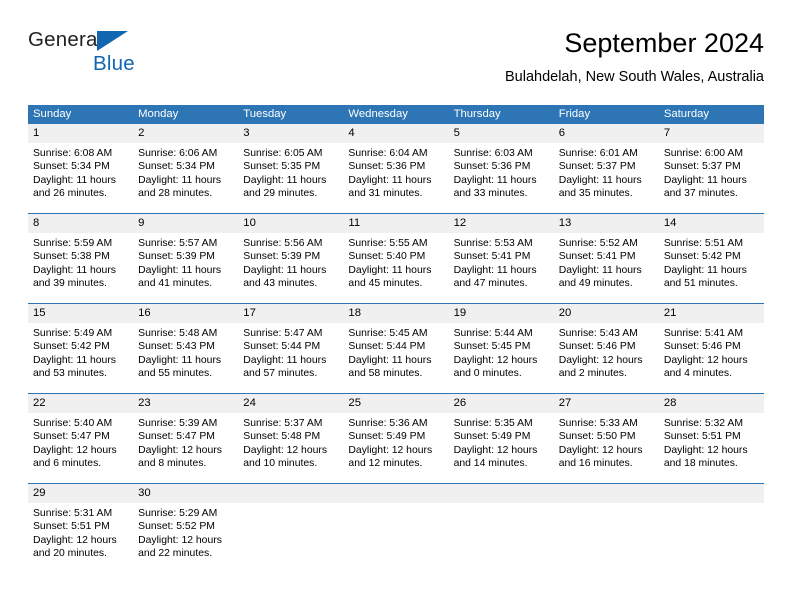  What do you see at coordinates (71, 527) in the screenshot?
I see `day-sunset-line: Sunset: 5:51 PM` at bounding box center [71, 527].